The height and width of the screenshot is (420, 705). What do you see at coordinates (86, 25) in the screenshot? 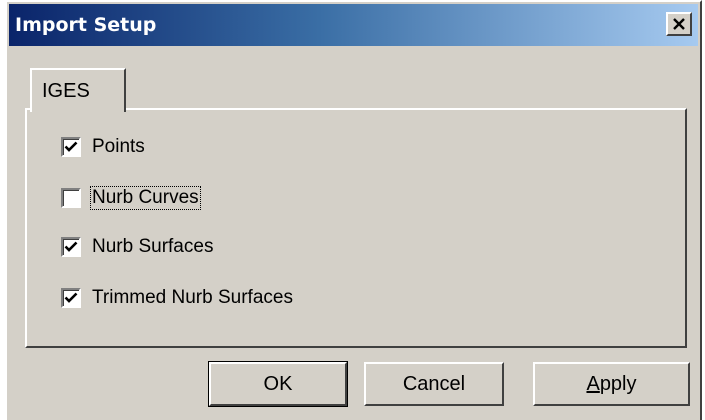
I see `dialog-title: Import Setup` at bounding box center [86, 25].